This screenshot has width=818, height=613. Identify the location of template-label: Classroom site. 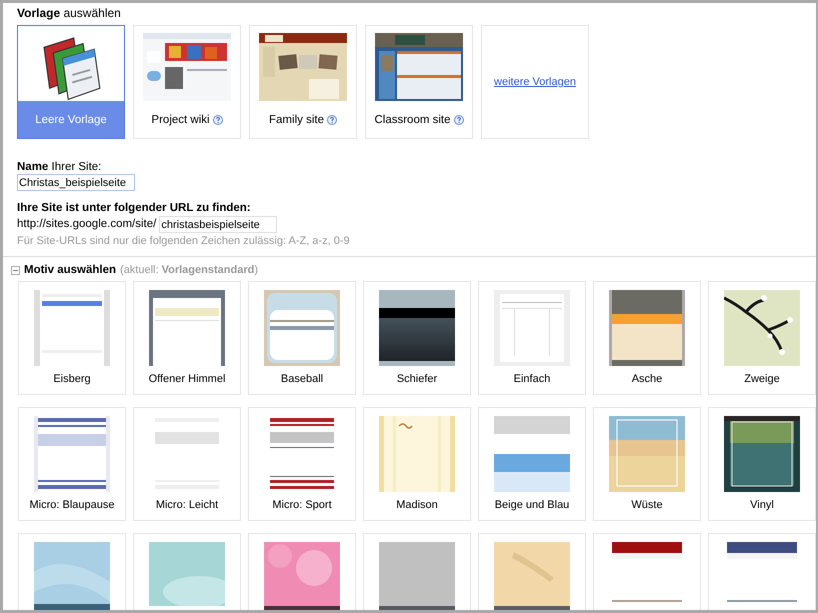
(412, 120).